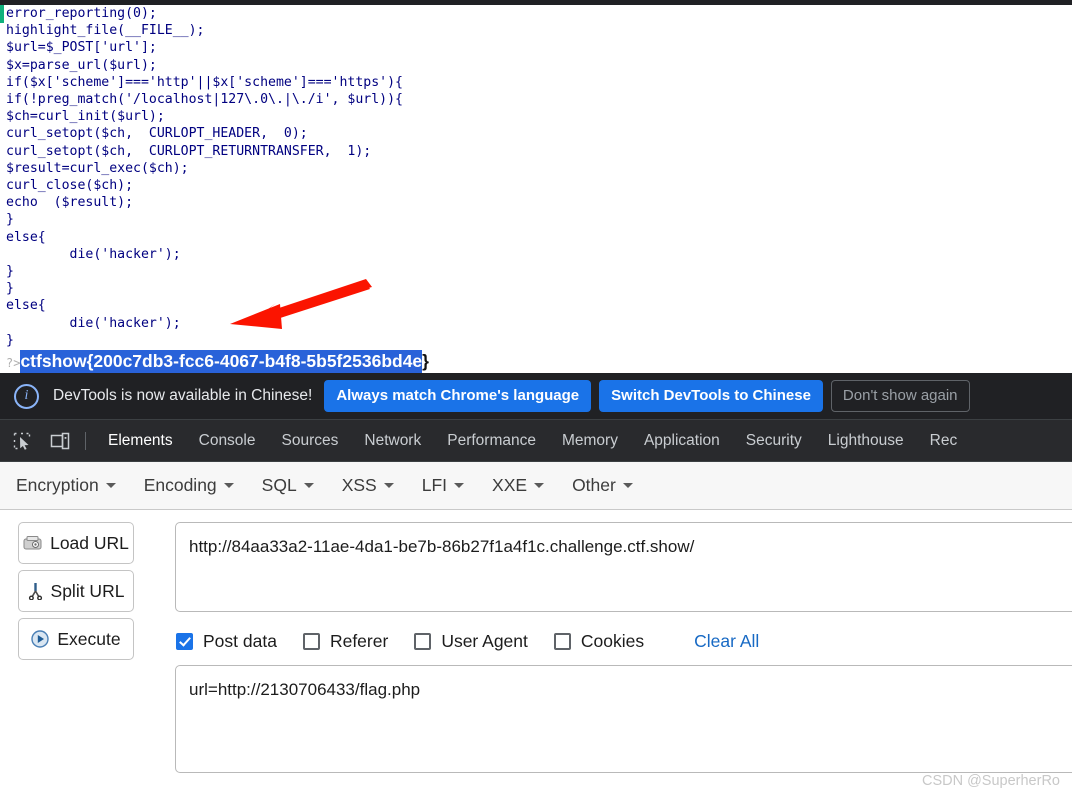  What do you see at coordinates (623, 567) in the screenshot?
I see `url-input` at bounding box center [623, 567].